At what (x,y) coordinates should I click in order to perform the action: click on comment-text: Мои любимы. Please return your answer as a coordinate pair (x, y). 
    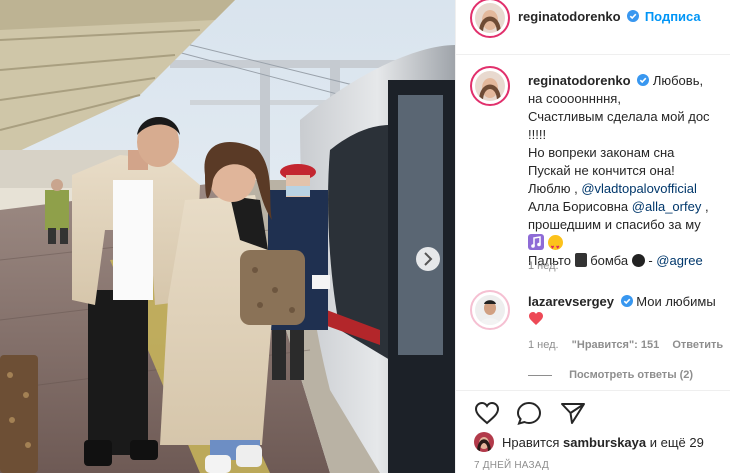
    Looking at the image, I should click on (676, 301).